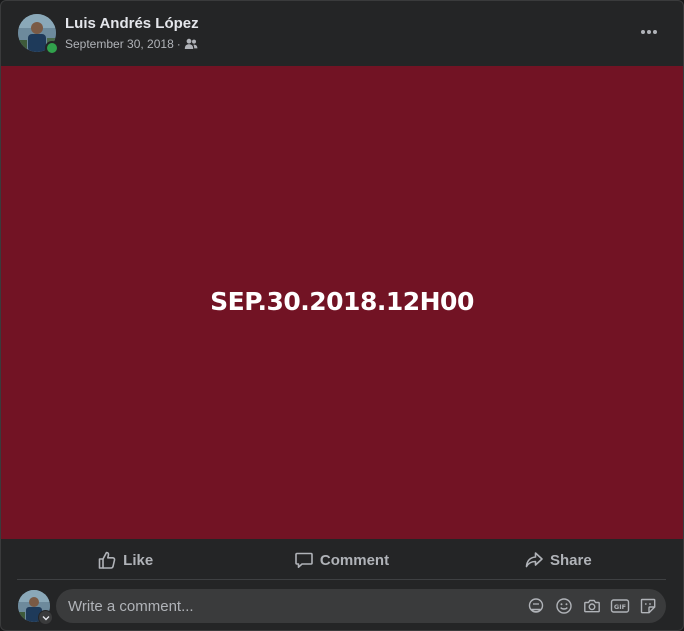 The height and width of the screenshot is (631, 684). I want to click on gif-icon: GIF, so click(620, 606).